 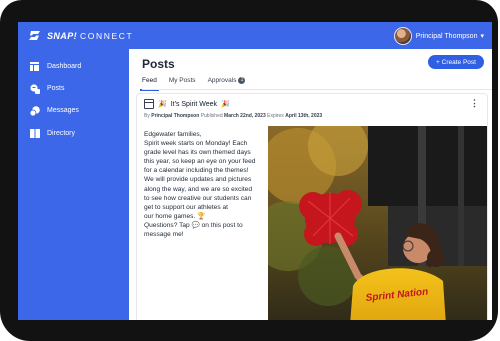 I want to click on sidebar-item-messages: Messages, so click(x=54, y=110).